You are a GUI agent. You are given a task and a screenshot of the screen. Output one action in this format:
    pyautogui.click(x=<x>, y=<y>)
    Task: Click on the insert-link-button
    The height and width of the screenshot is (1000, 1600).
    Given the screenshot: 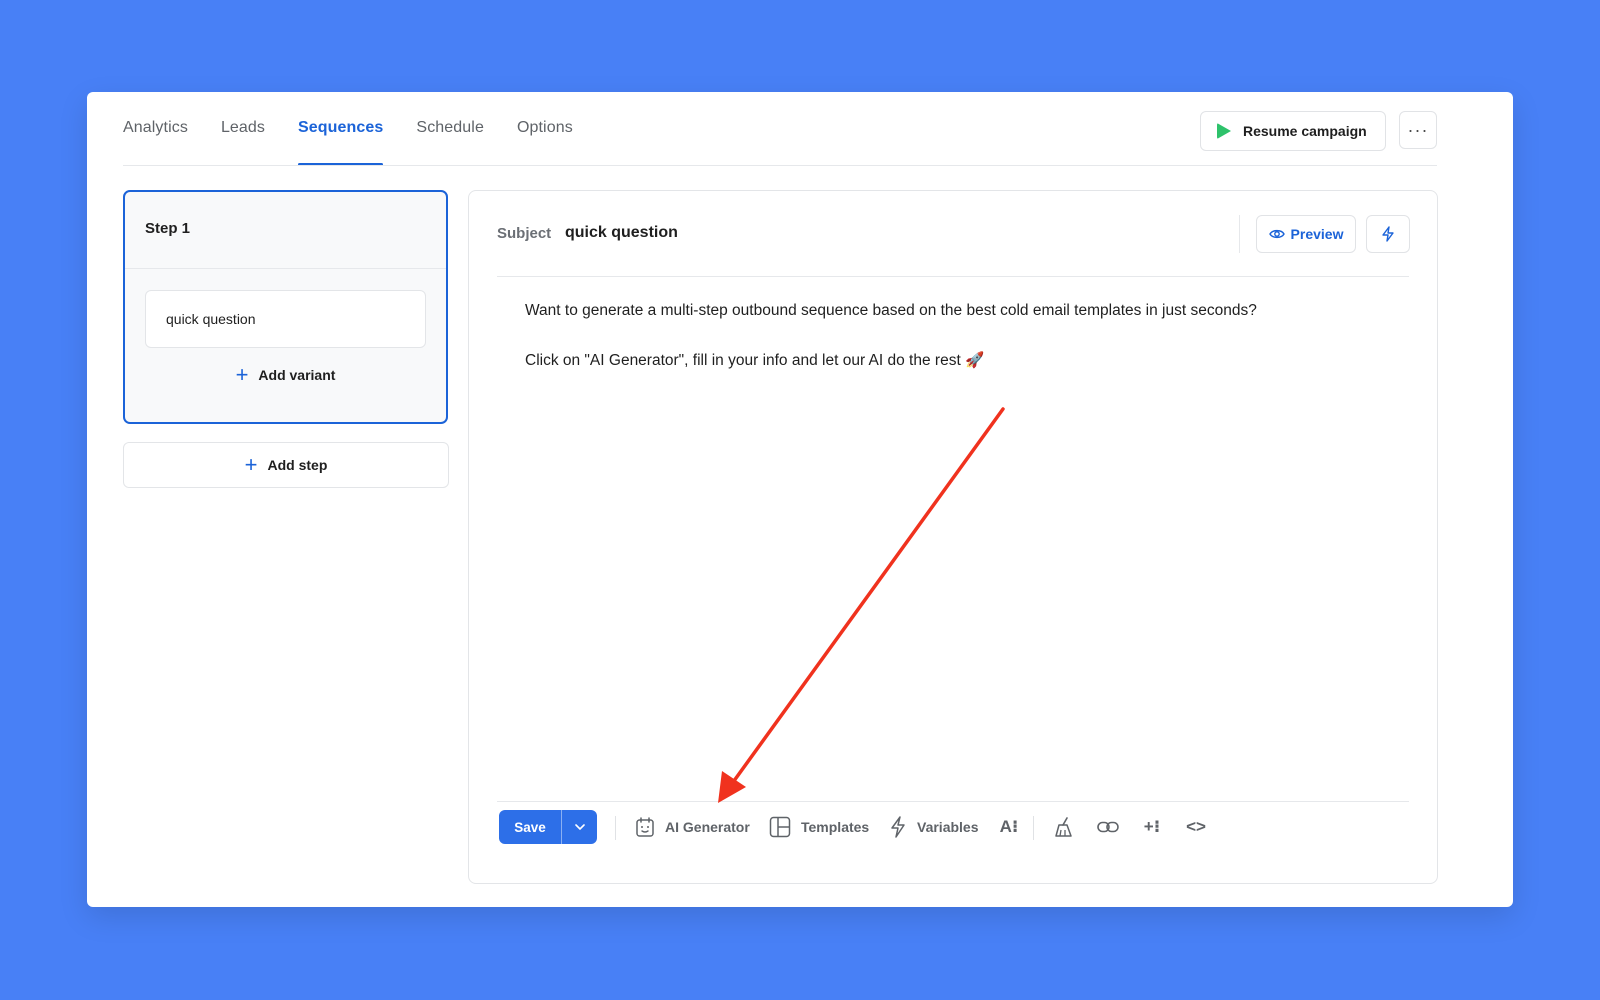 What is the action you would take?
    pyautogui.click(x=1108, y=827)
    